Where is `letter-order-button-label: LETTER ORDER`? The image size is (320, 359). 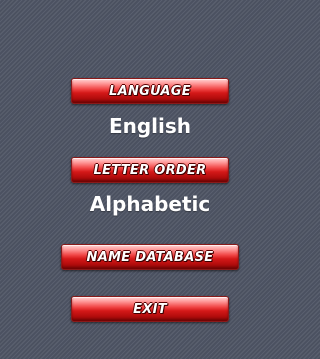
letter-order-button-label: LETTER ORDER is located at coordinates (150, 170).